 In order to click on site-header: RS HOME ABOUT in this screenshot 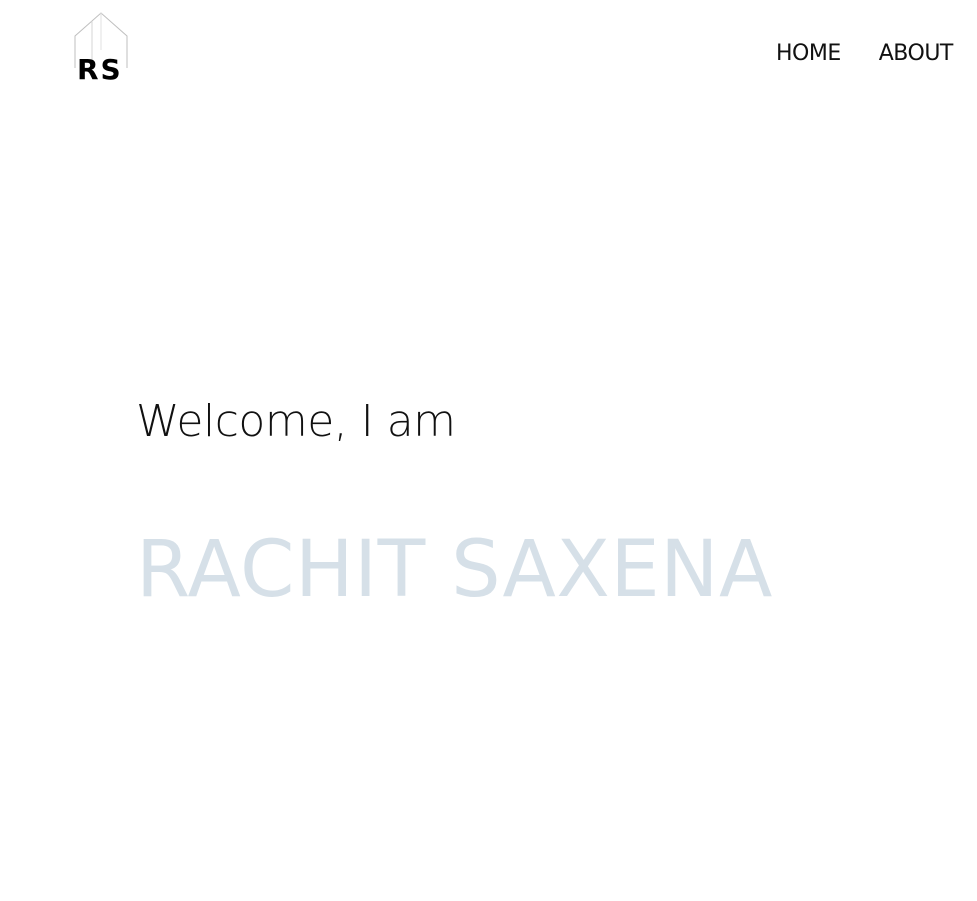, I will do `click(488, 50)`.